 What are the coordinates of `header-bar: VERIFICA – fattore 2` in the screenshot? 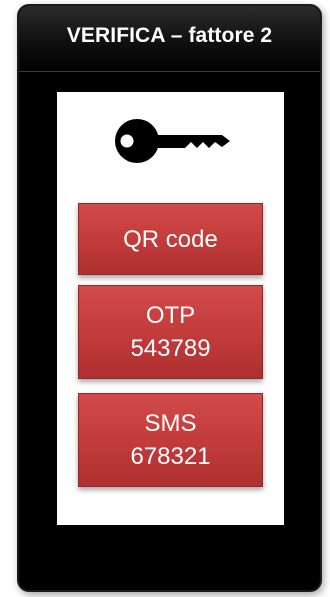 It's located at (169, 39).